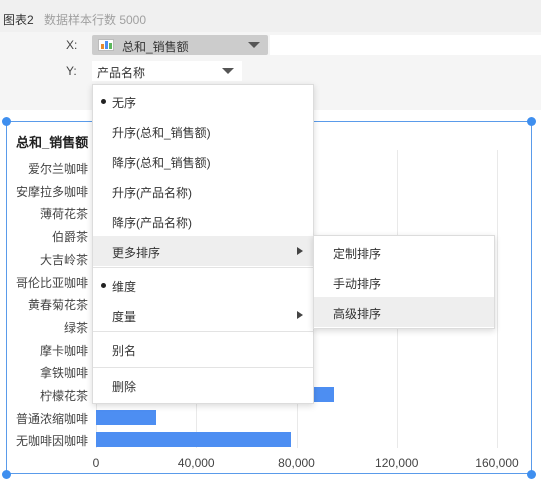 This screenshot has width=541, height=485. I want to click on menu-item-label: 维度, so click(124, 287).